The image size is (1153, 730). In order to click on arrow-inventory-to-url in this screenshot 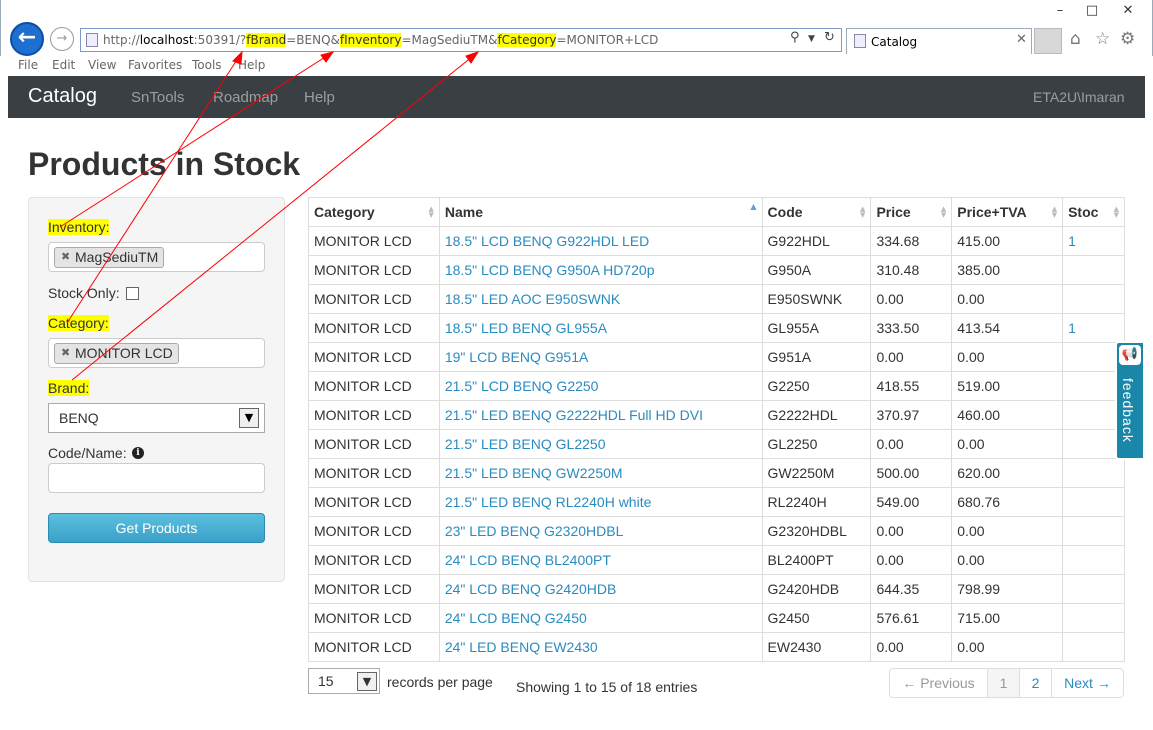, I will do `click(196, 139)`.